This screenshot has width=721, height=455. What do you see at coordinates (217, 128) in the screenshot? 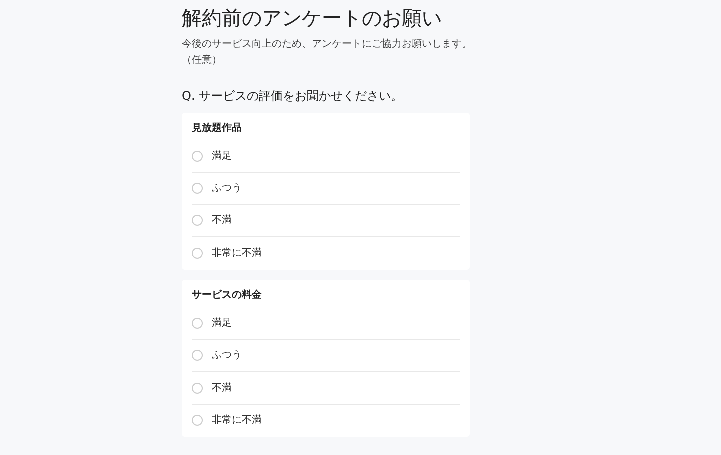
I see `group-title: 見放題作品` at bounding box center [217, 128].